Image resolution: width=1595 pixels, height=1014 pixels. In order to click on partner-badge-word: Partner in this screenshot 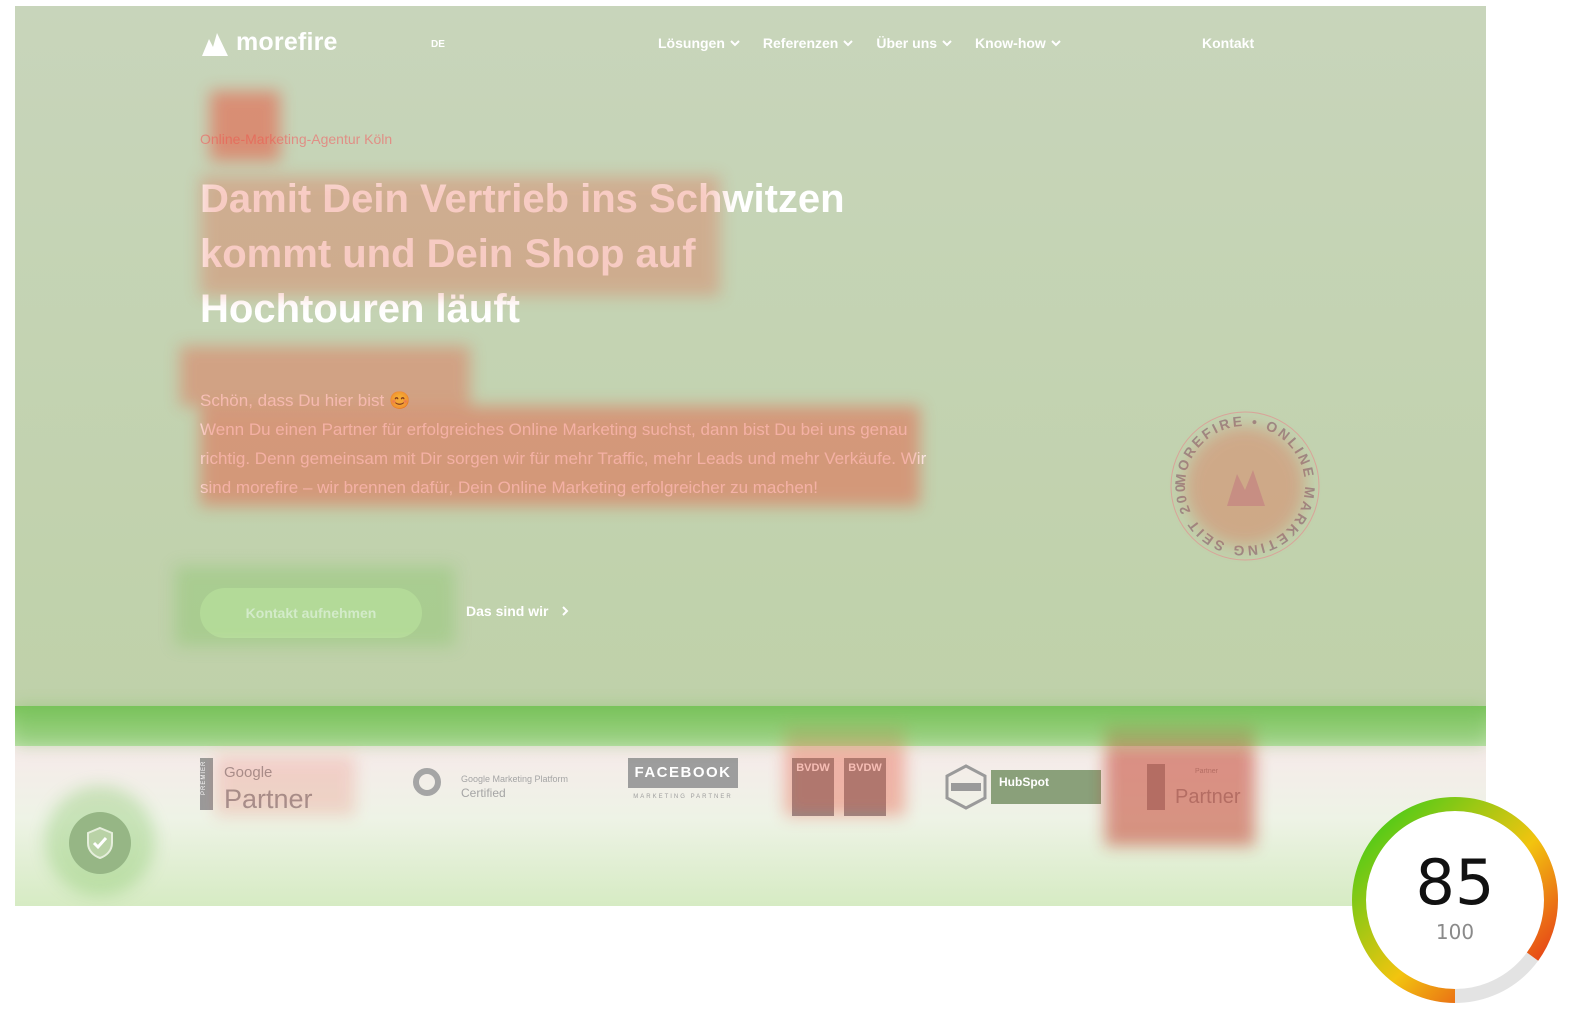, I will do `click(1208, 797)`.